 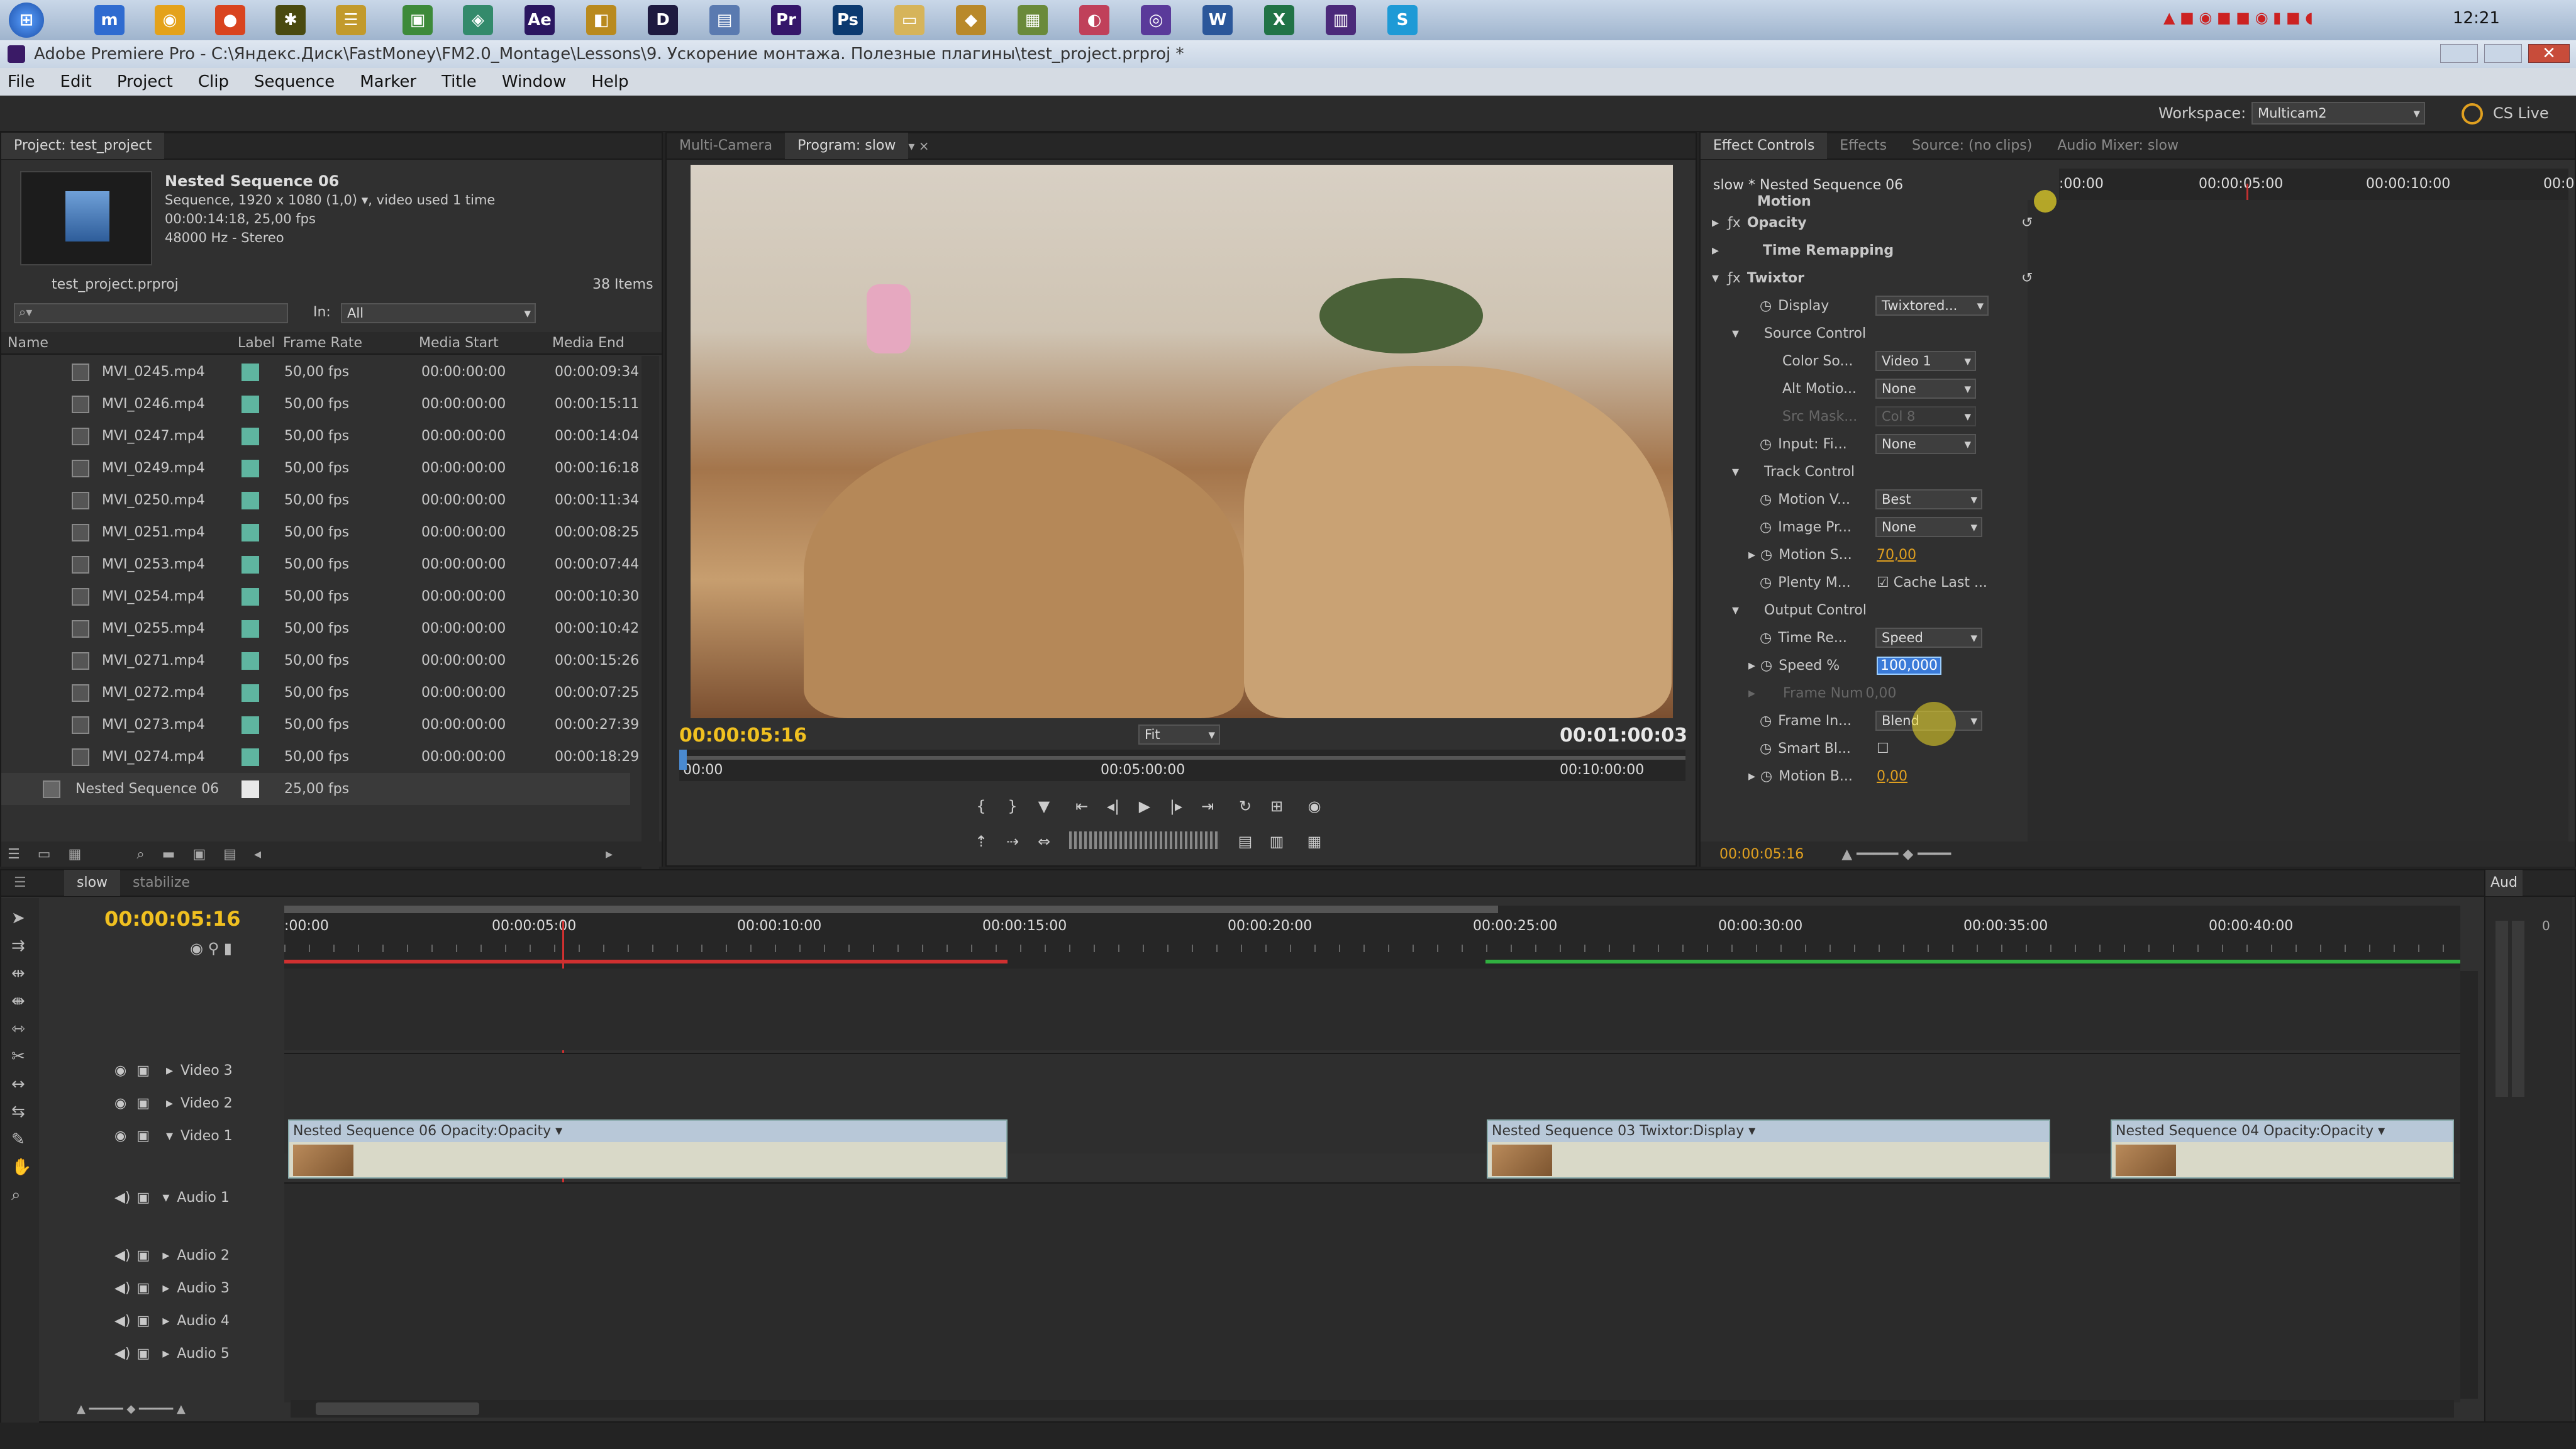 I want to click on jog-shuttle, so click(x=1144, y=840).